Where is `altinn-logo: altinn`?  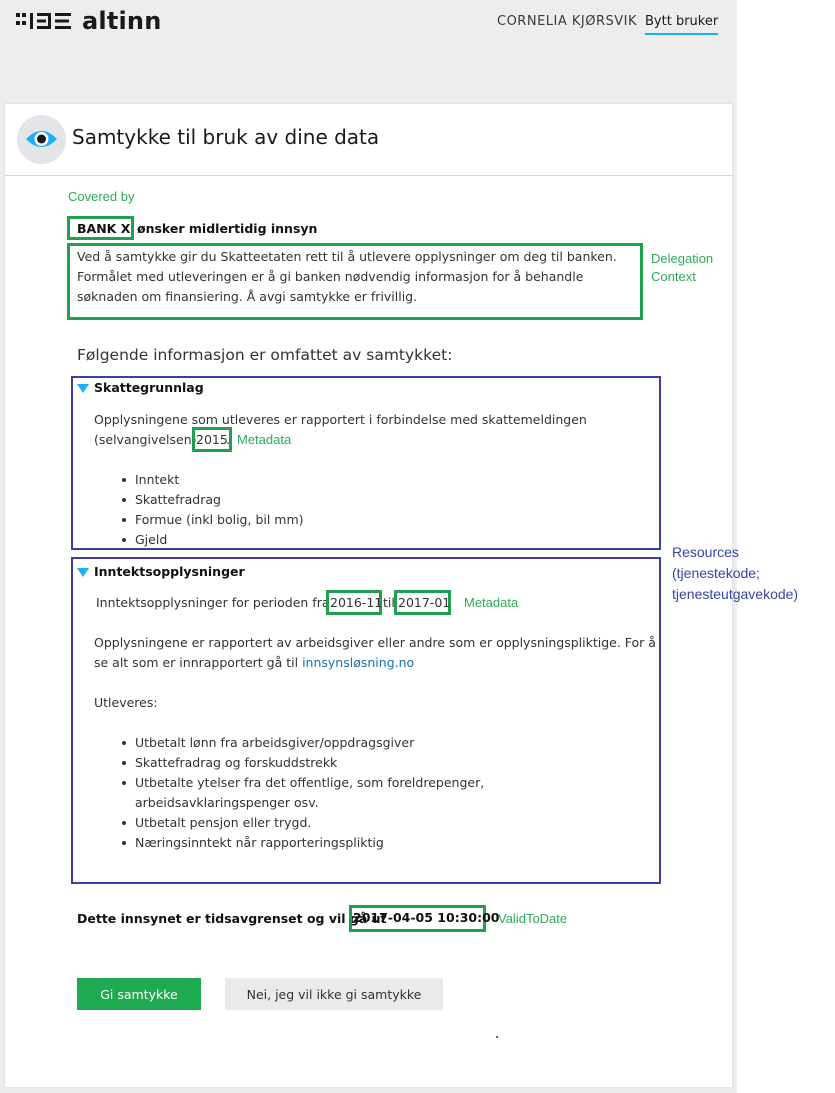
altinn-logo: altinn is located at coordinates (89, 21).